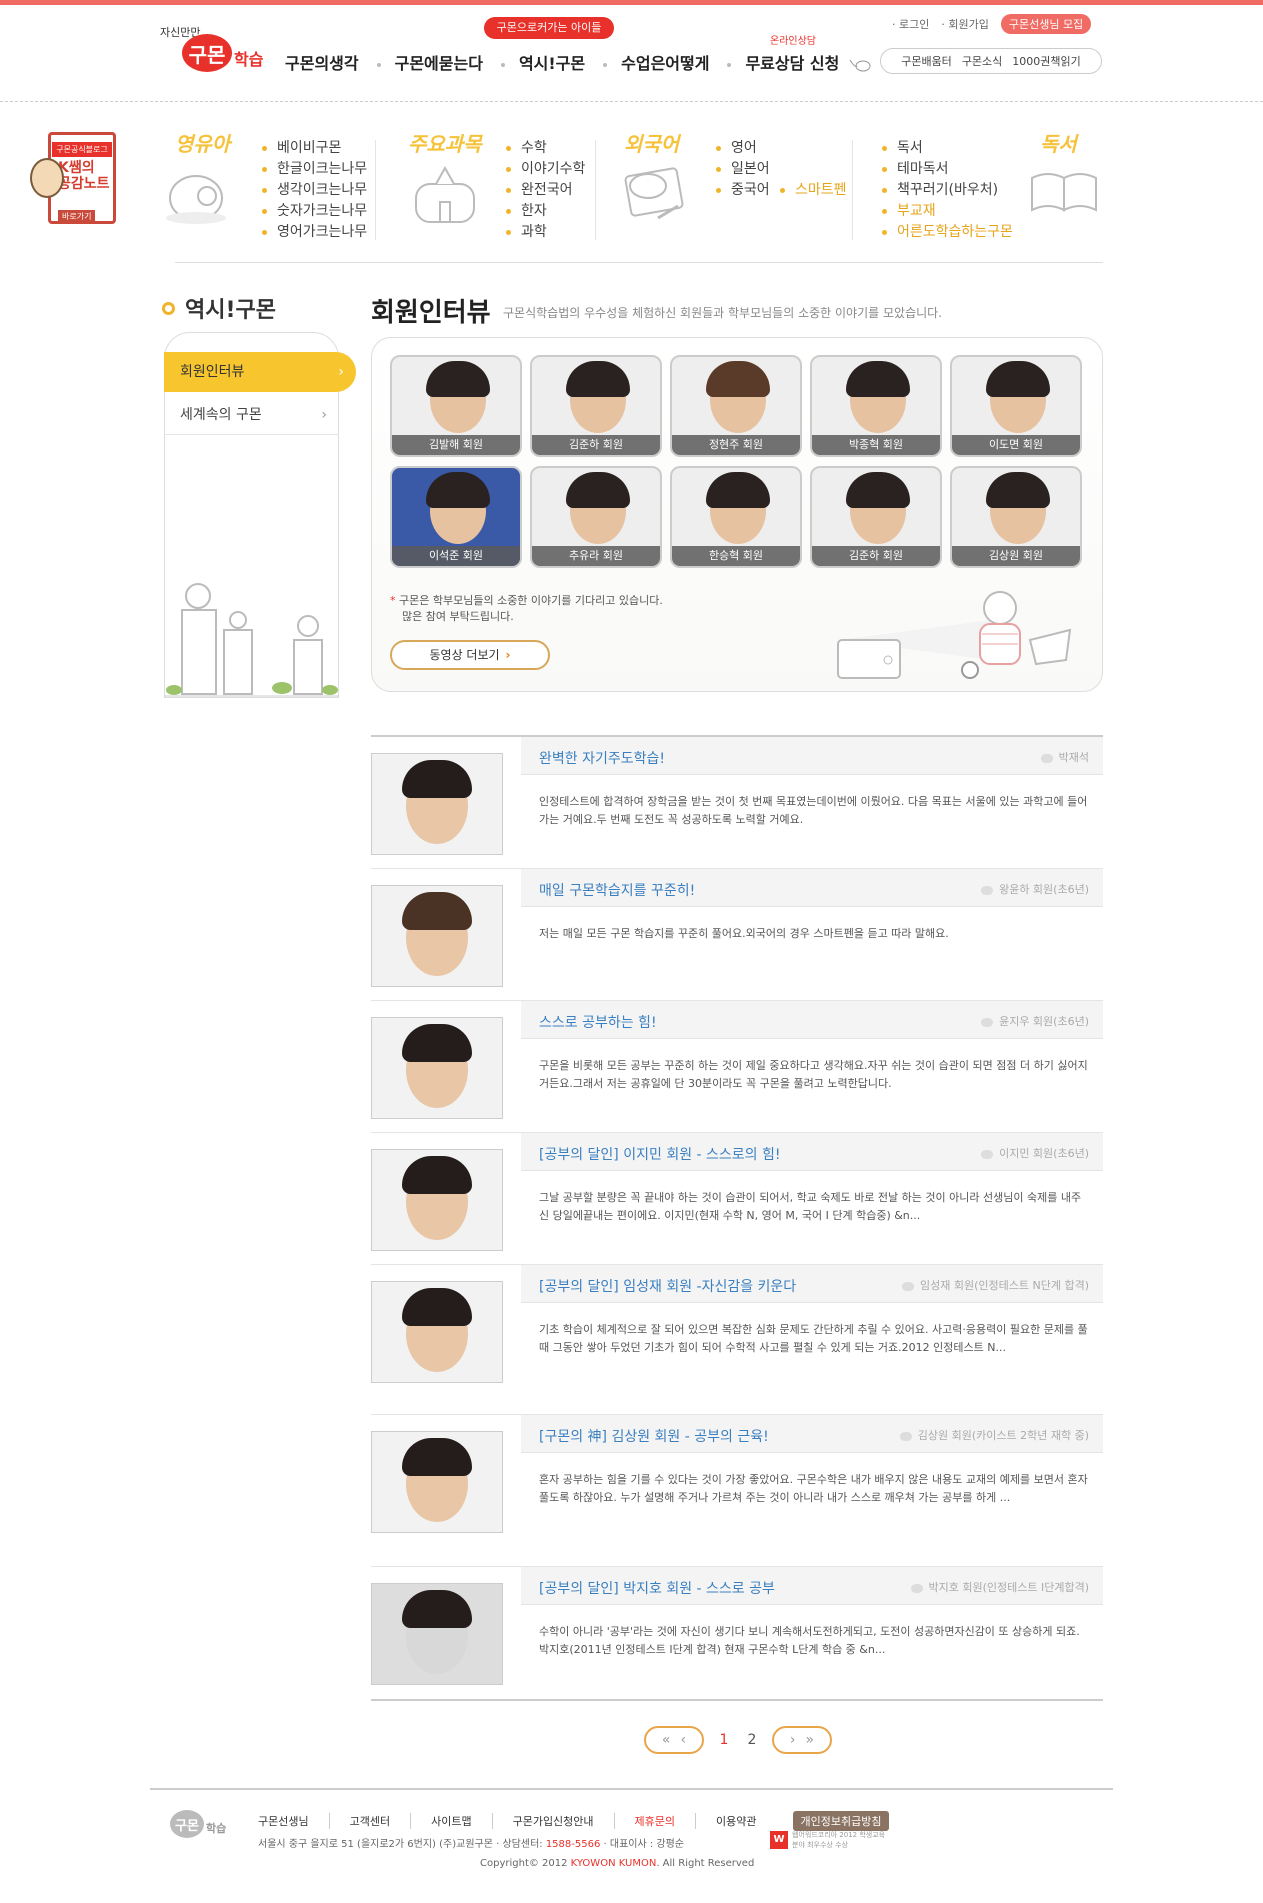 Image resolution: width=1263 pixels, height=1903 pixels. Describe the element at coordinates (450, 1821) in the screenshot. I see `footer-link-sitemap: 사이트맵` at that location.